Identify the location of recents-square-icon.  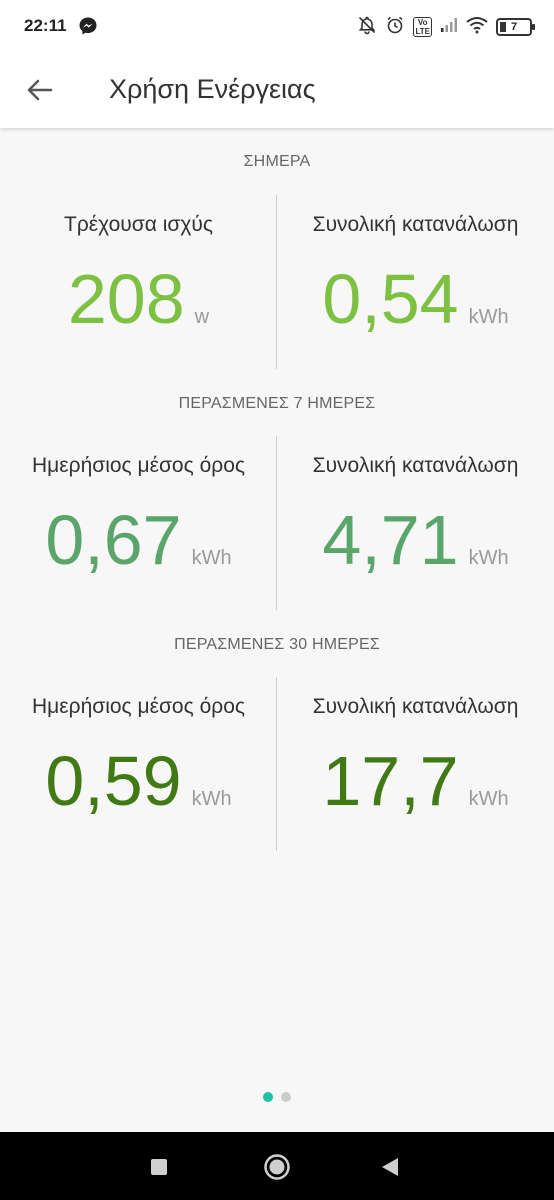
(159, 1167).